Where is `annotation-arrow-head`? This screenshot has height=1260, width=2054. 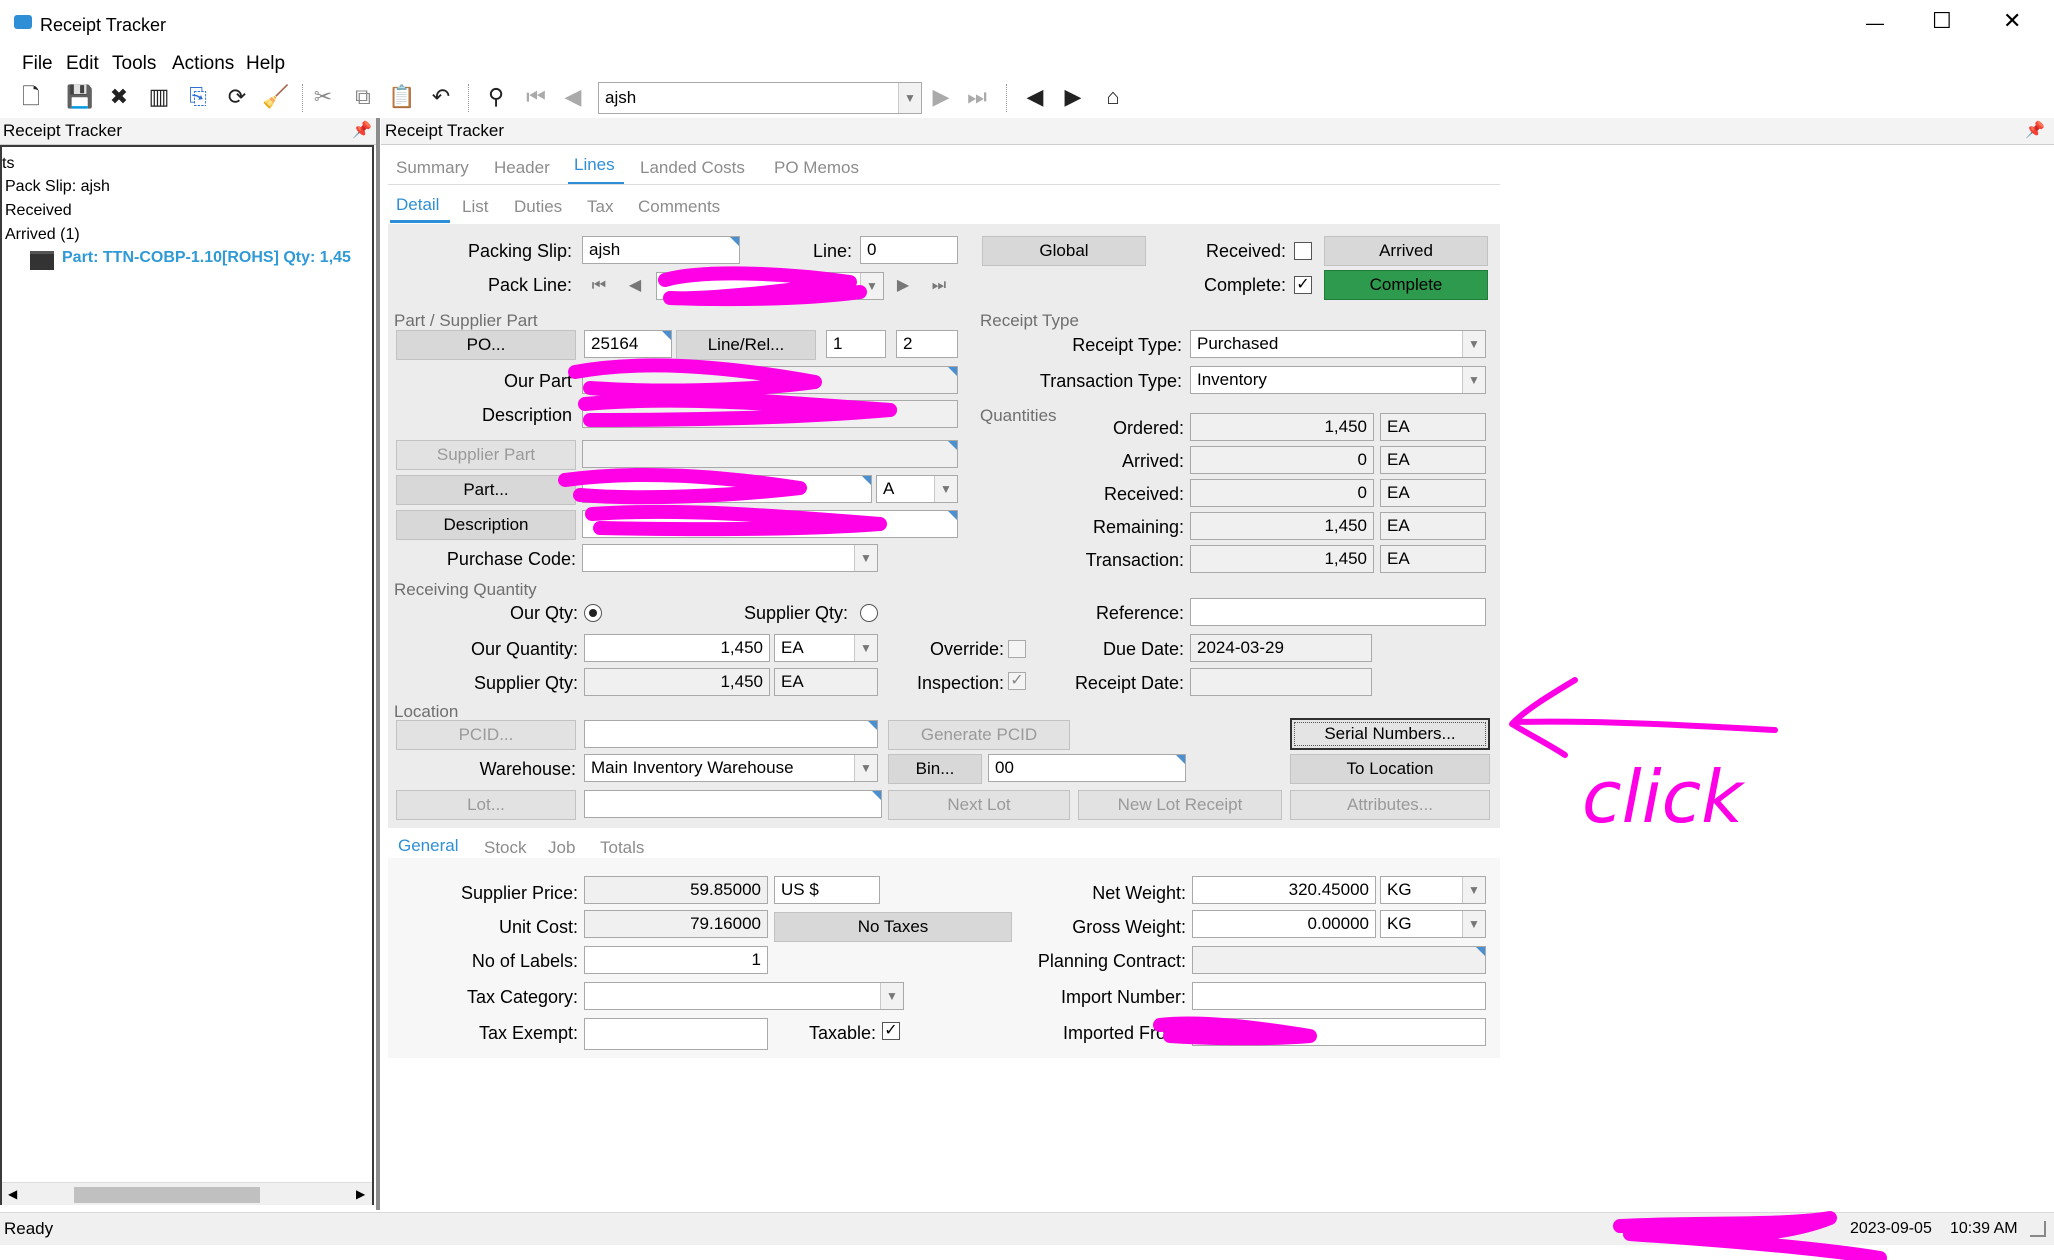
annotation-arrow-head is located at coordinates (1543, 717).